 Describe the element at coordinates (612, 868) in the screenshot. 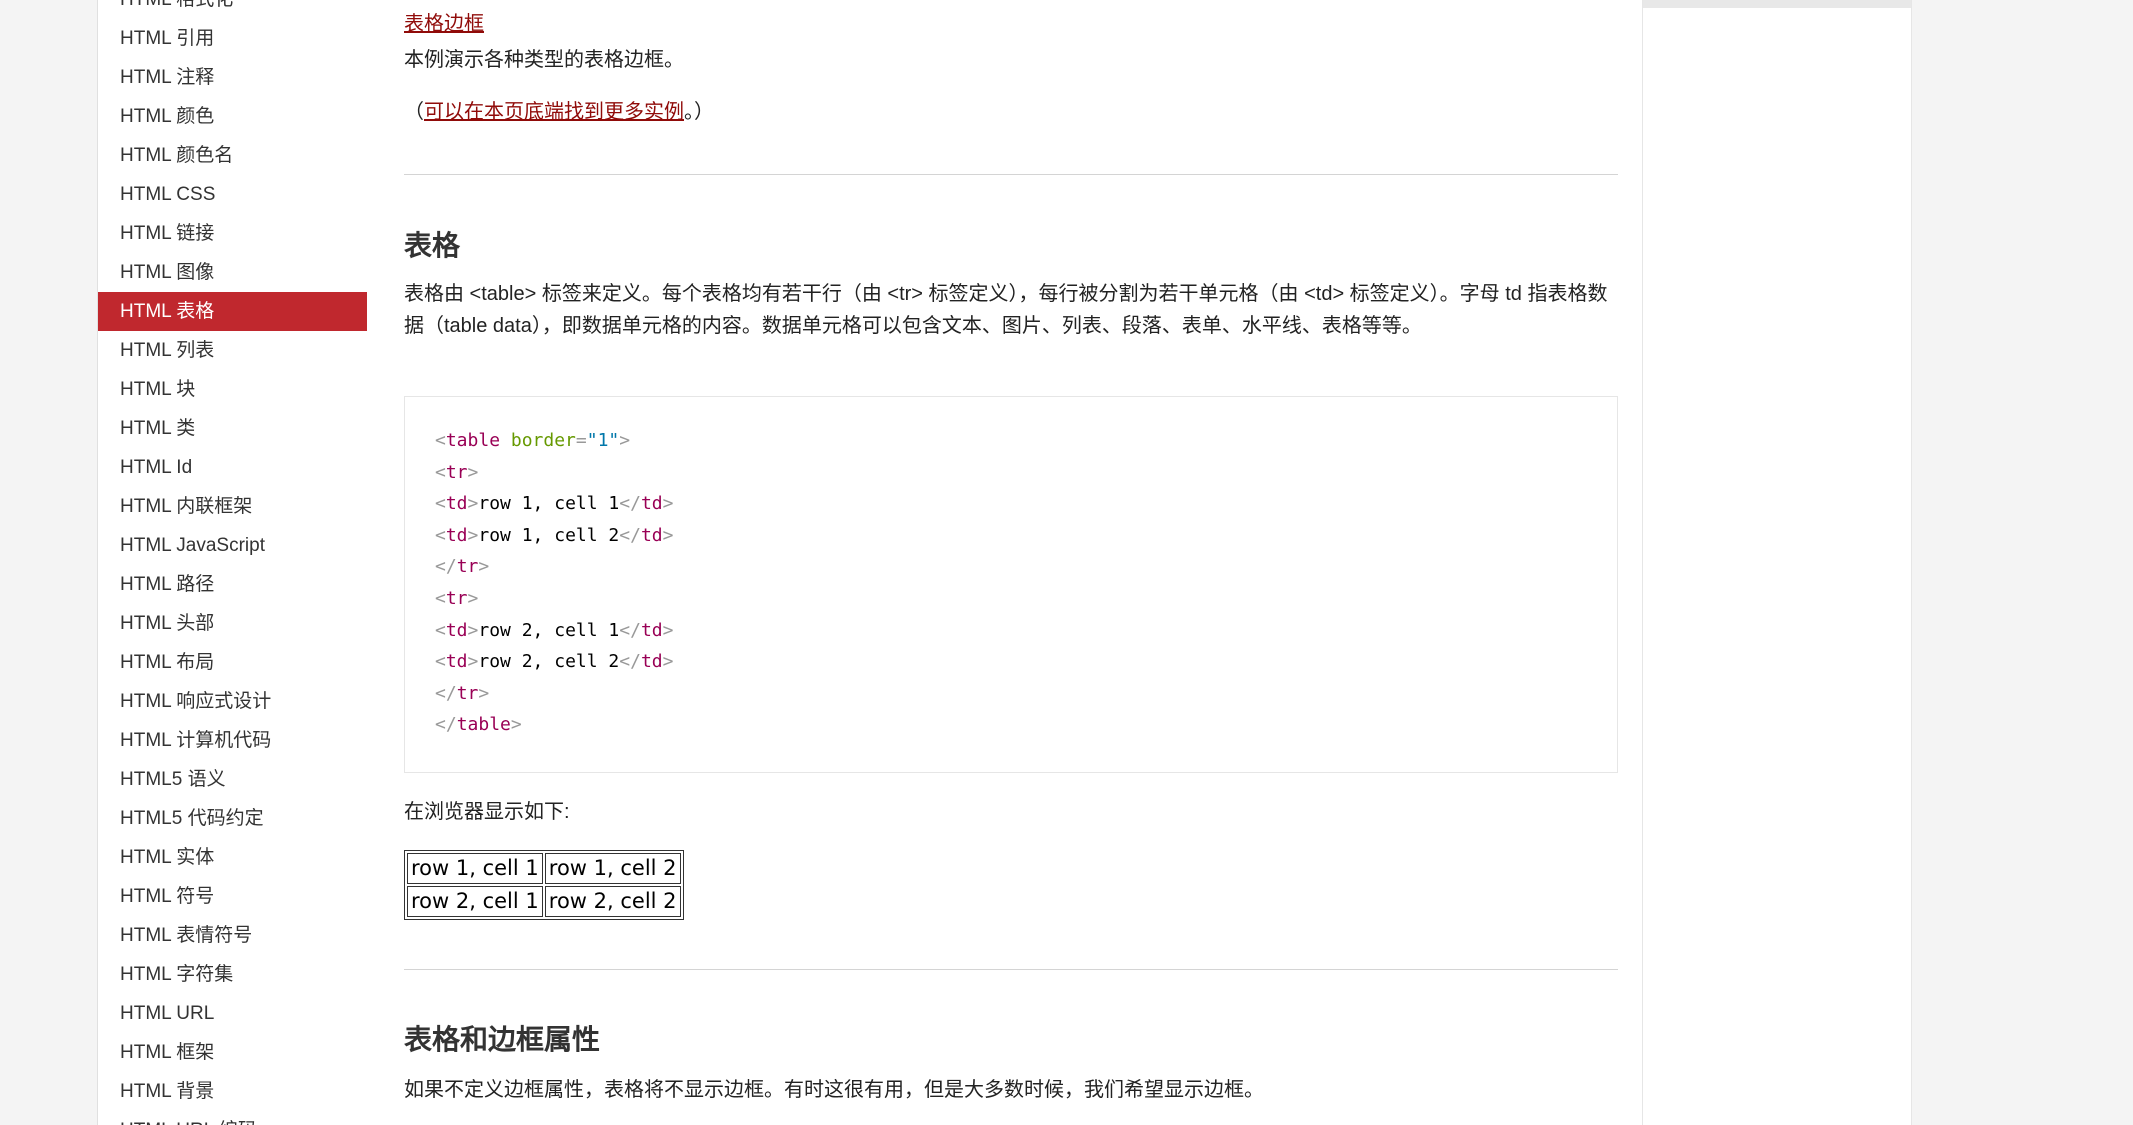

I see `table-cell: row 1, cell 2` at that location.